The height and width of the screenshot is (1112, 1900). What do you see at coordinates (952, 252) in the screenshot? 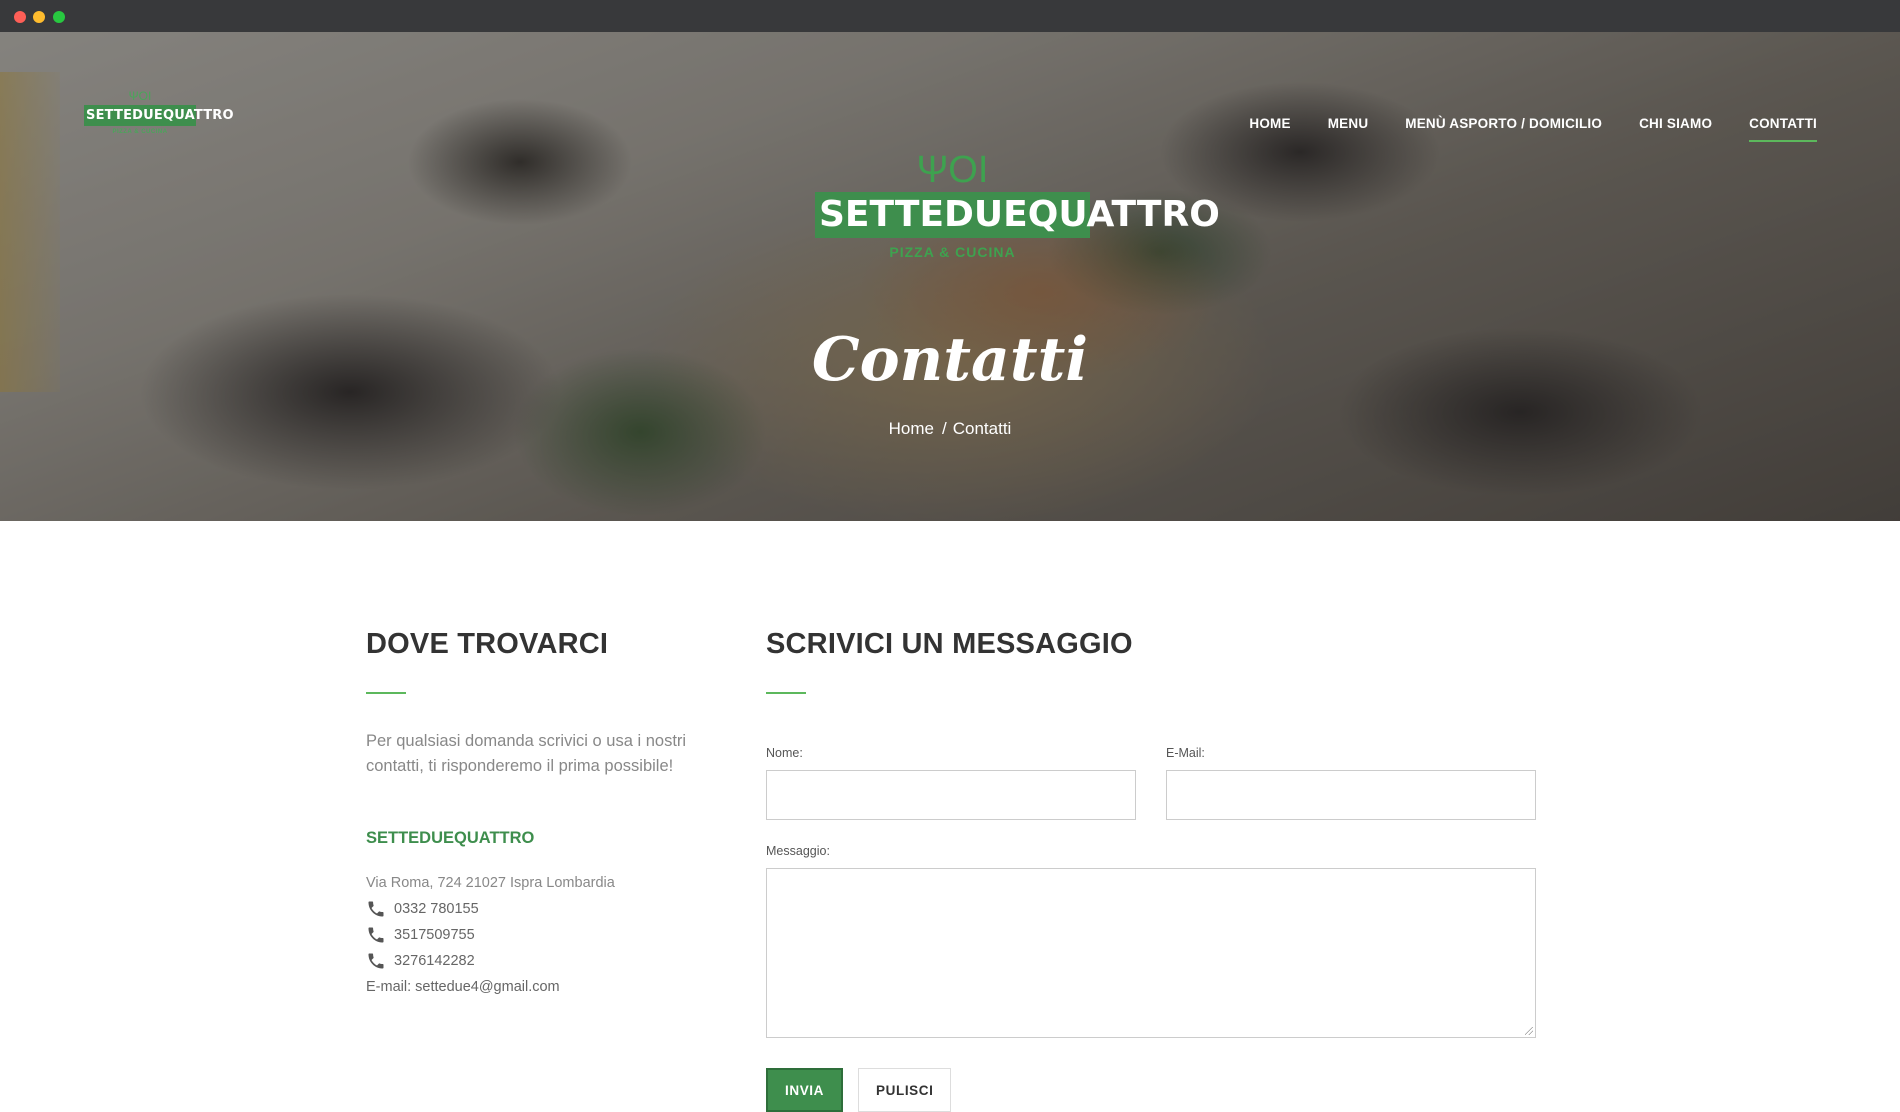
I see `hero-logo-tagline: PIZZA & CUCINA` at bounding box center [952, 252].